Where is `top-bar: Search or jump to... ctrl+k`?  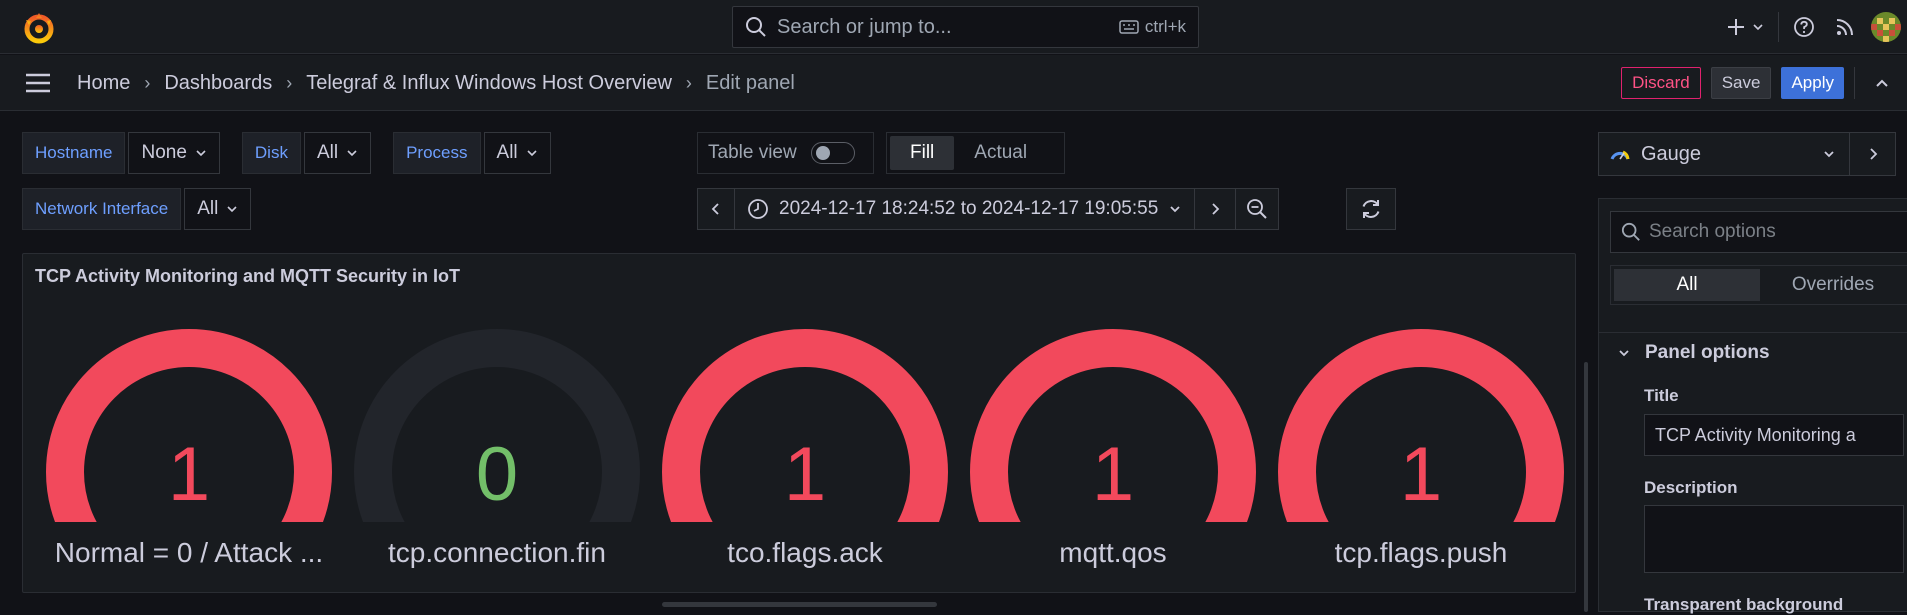
top-bar: Search or jump to... ctrl+k is located at coordinates (953, 27).